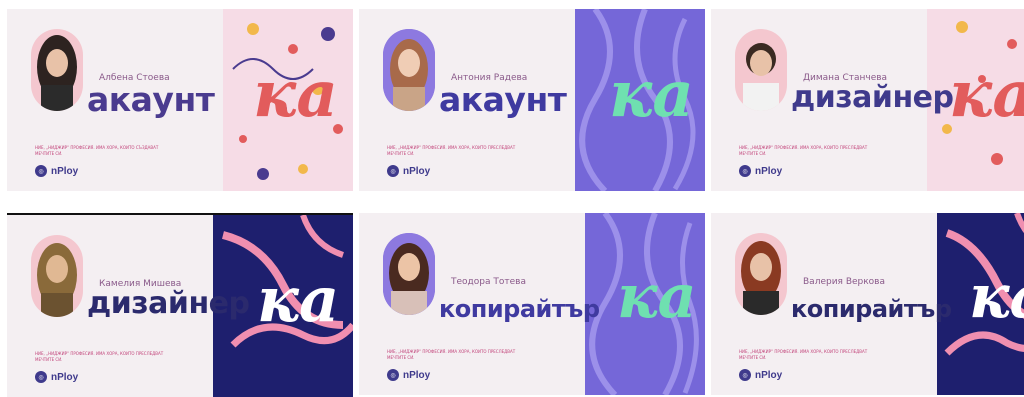 The width and height of the screenshot is (1024, 397). I want to click on person-name: Теодора Тотева, so click(488, 282).